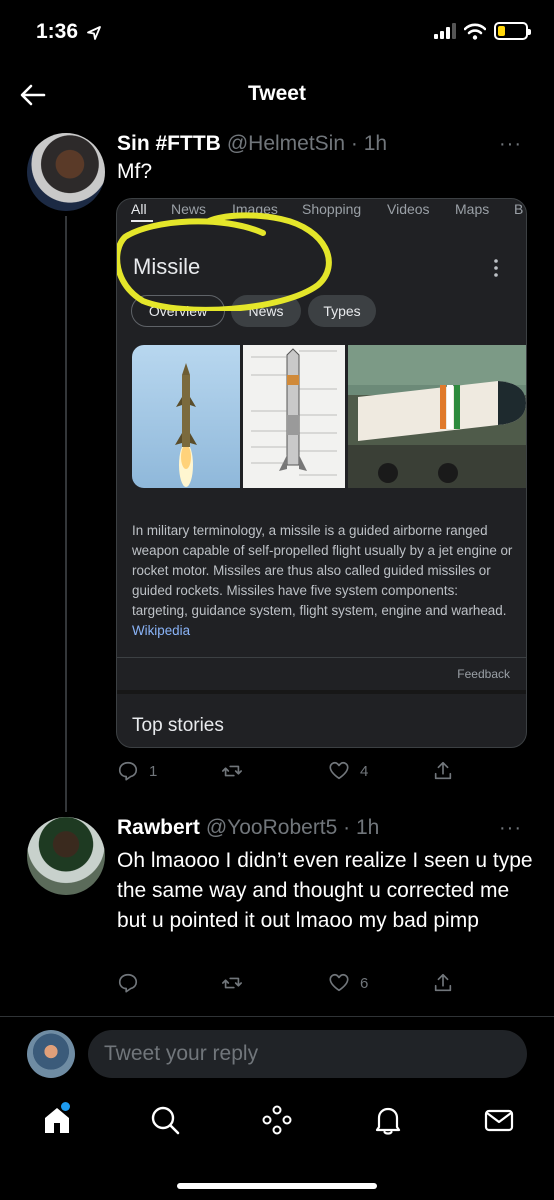 The height and width of the screenshot is (1200, 554). Describe the element at coordinates (483, 674) in the screenshot. I see `feedback-link: Feedback` at that location.